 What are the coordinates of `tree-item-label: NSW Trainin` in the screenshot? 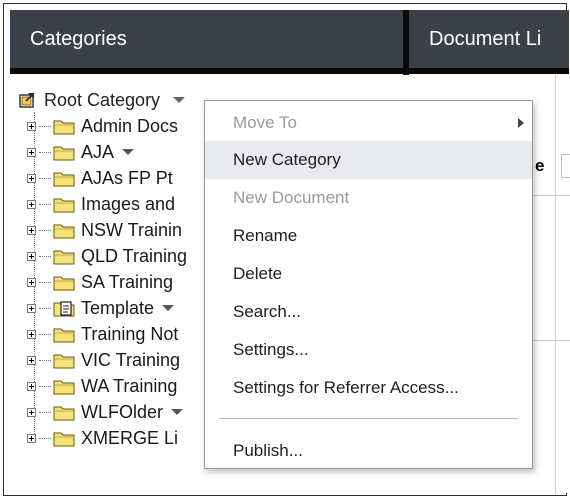 It's located at (132, 229).